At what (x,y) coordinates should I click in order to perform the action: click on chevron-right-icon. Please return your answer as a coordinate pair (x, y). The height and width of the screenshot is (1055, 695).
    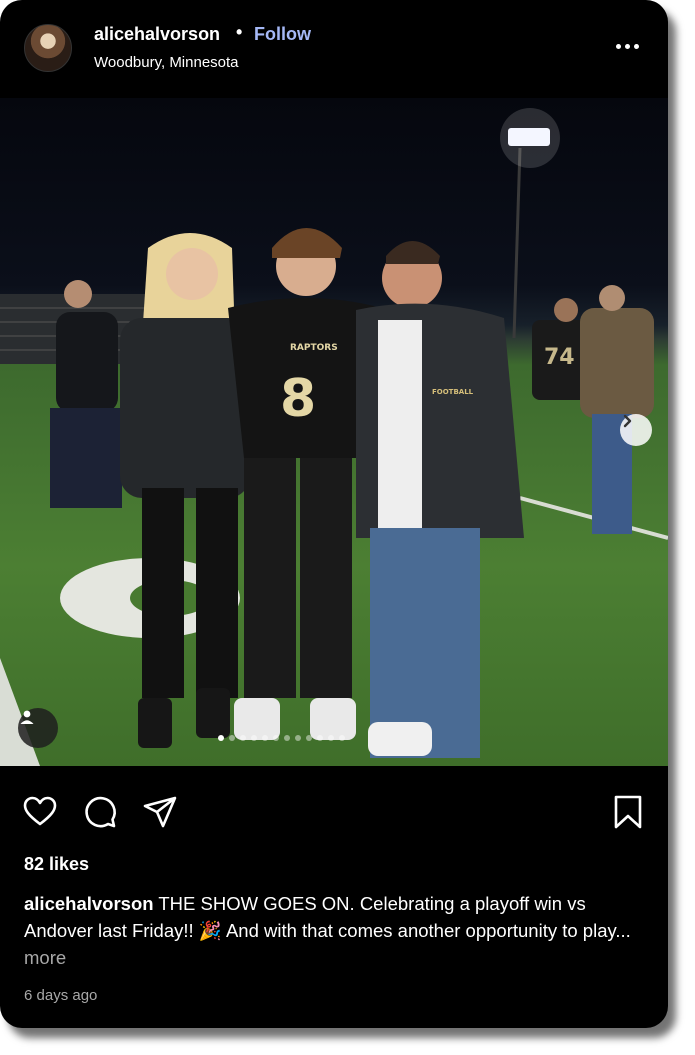
    Looking at the image, I should click on (627, 421).